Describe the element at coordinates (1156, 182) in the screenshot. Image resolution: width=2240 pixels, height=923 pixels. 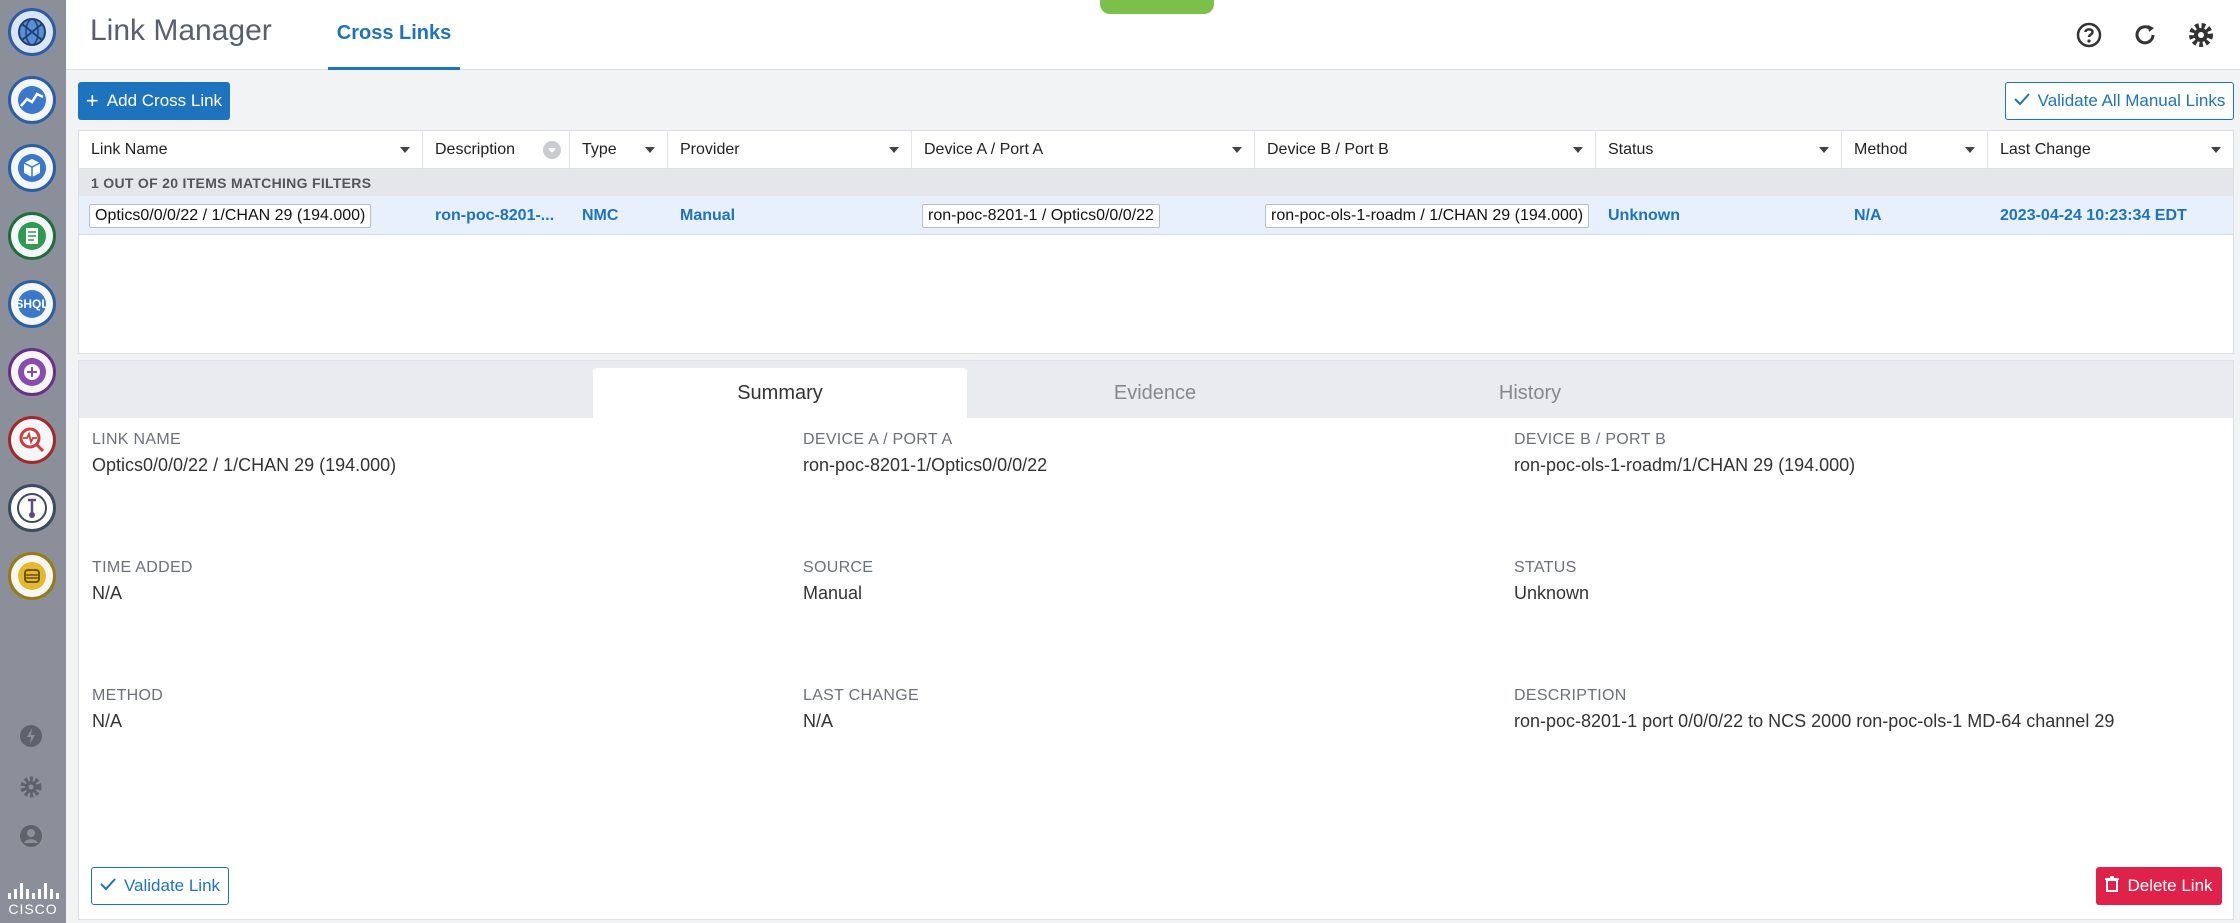
I see `filter-summary: 1 OUT OF 20 ITEMS MATCHING FILTERS` at that location.